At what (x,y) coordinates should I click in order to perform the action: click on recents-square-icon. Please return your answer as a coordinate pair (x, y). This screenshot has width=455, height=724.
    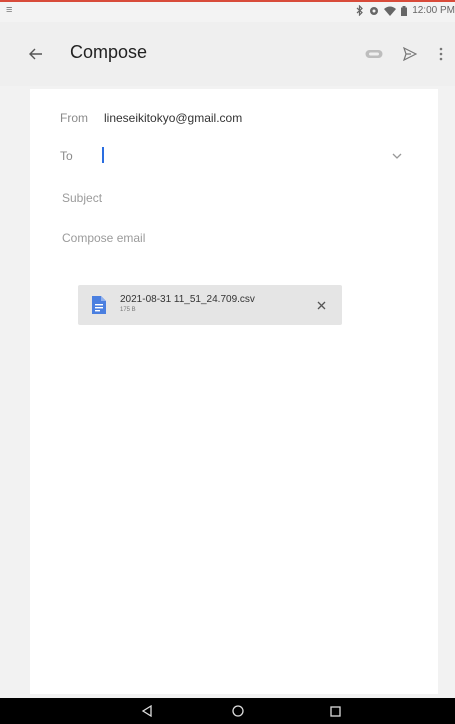
    Looking at the image, I should click on (335, 711).